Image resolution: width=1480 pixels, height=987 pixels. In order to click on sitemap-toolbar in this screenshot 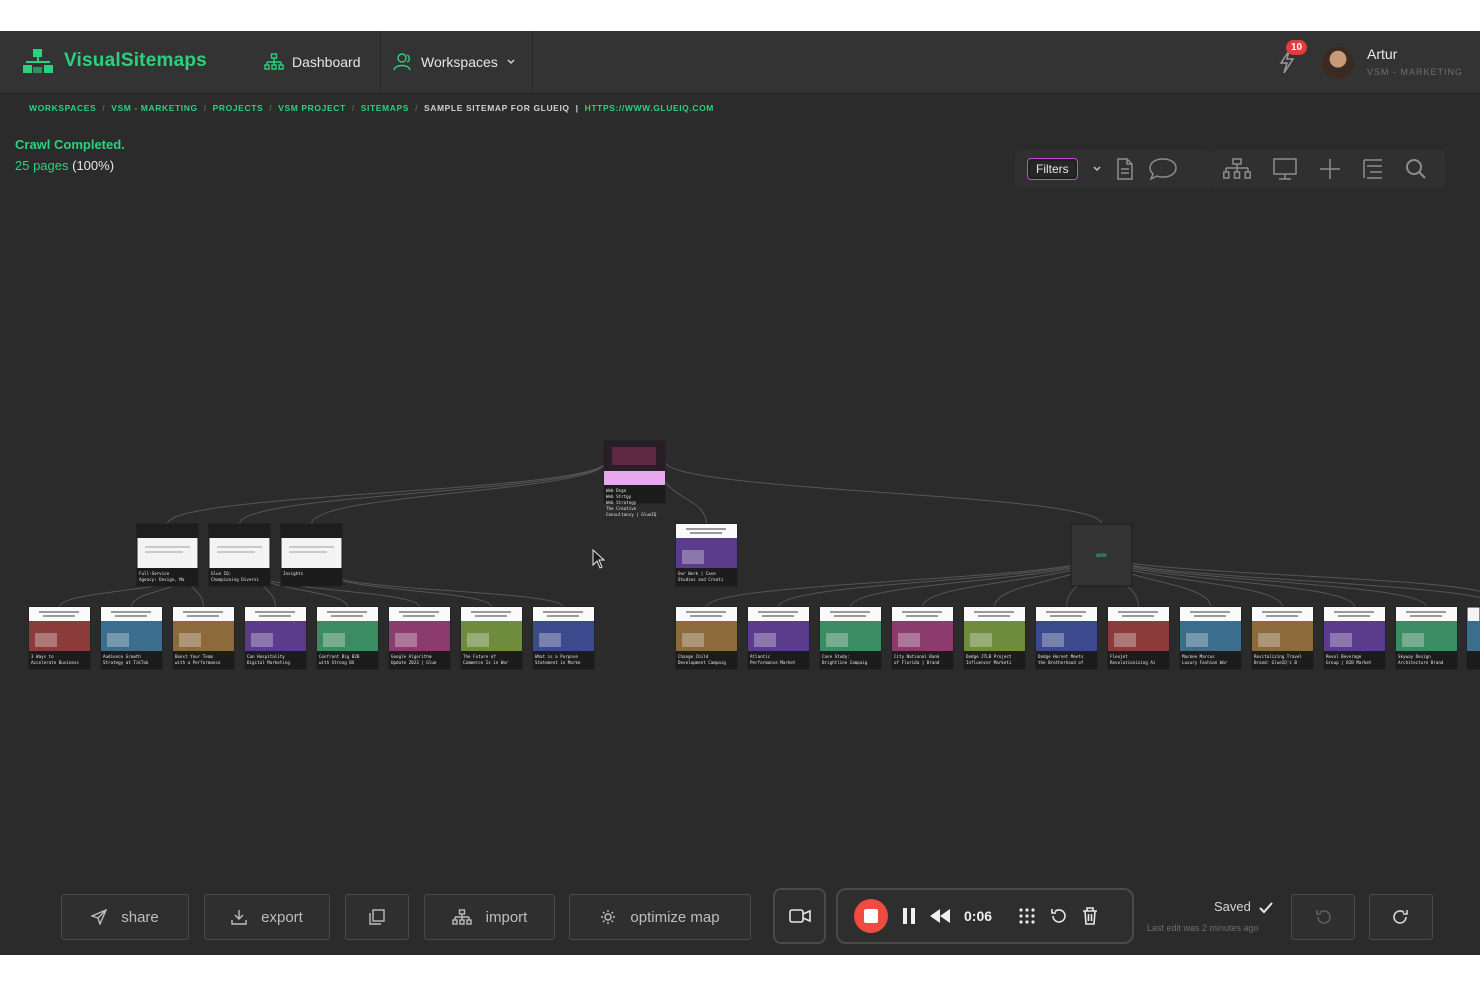, I will do `click(1328, 169)`.